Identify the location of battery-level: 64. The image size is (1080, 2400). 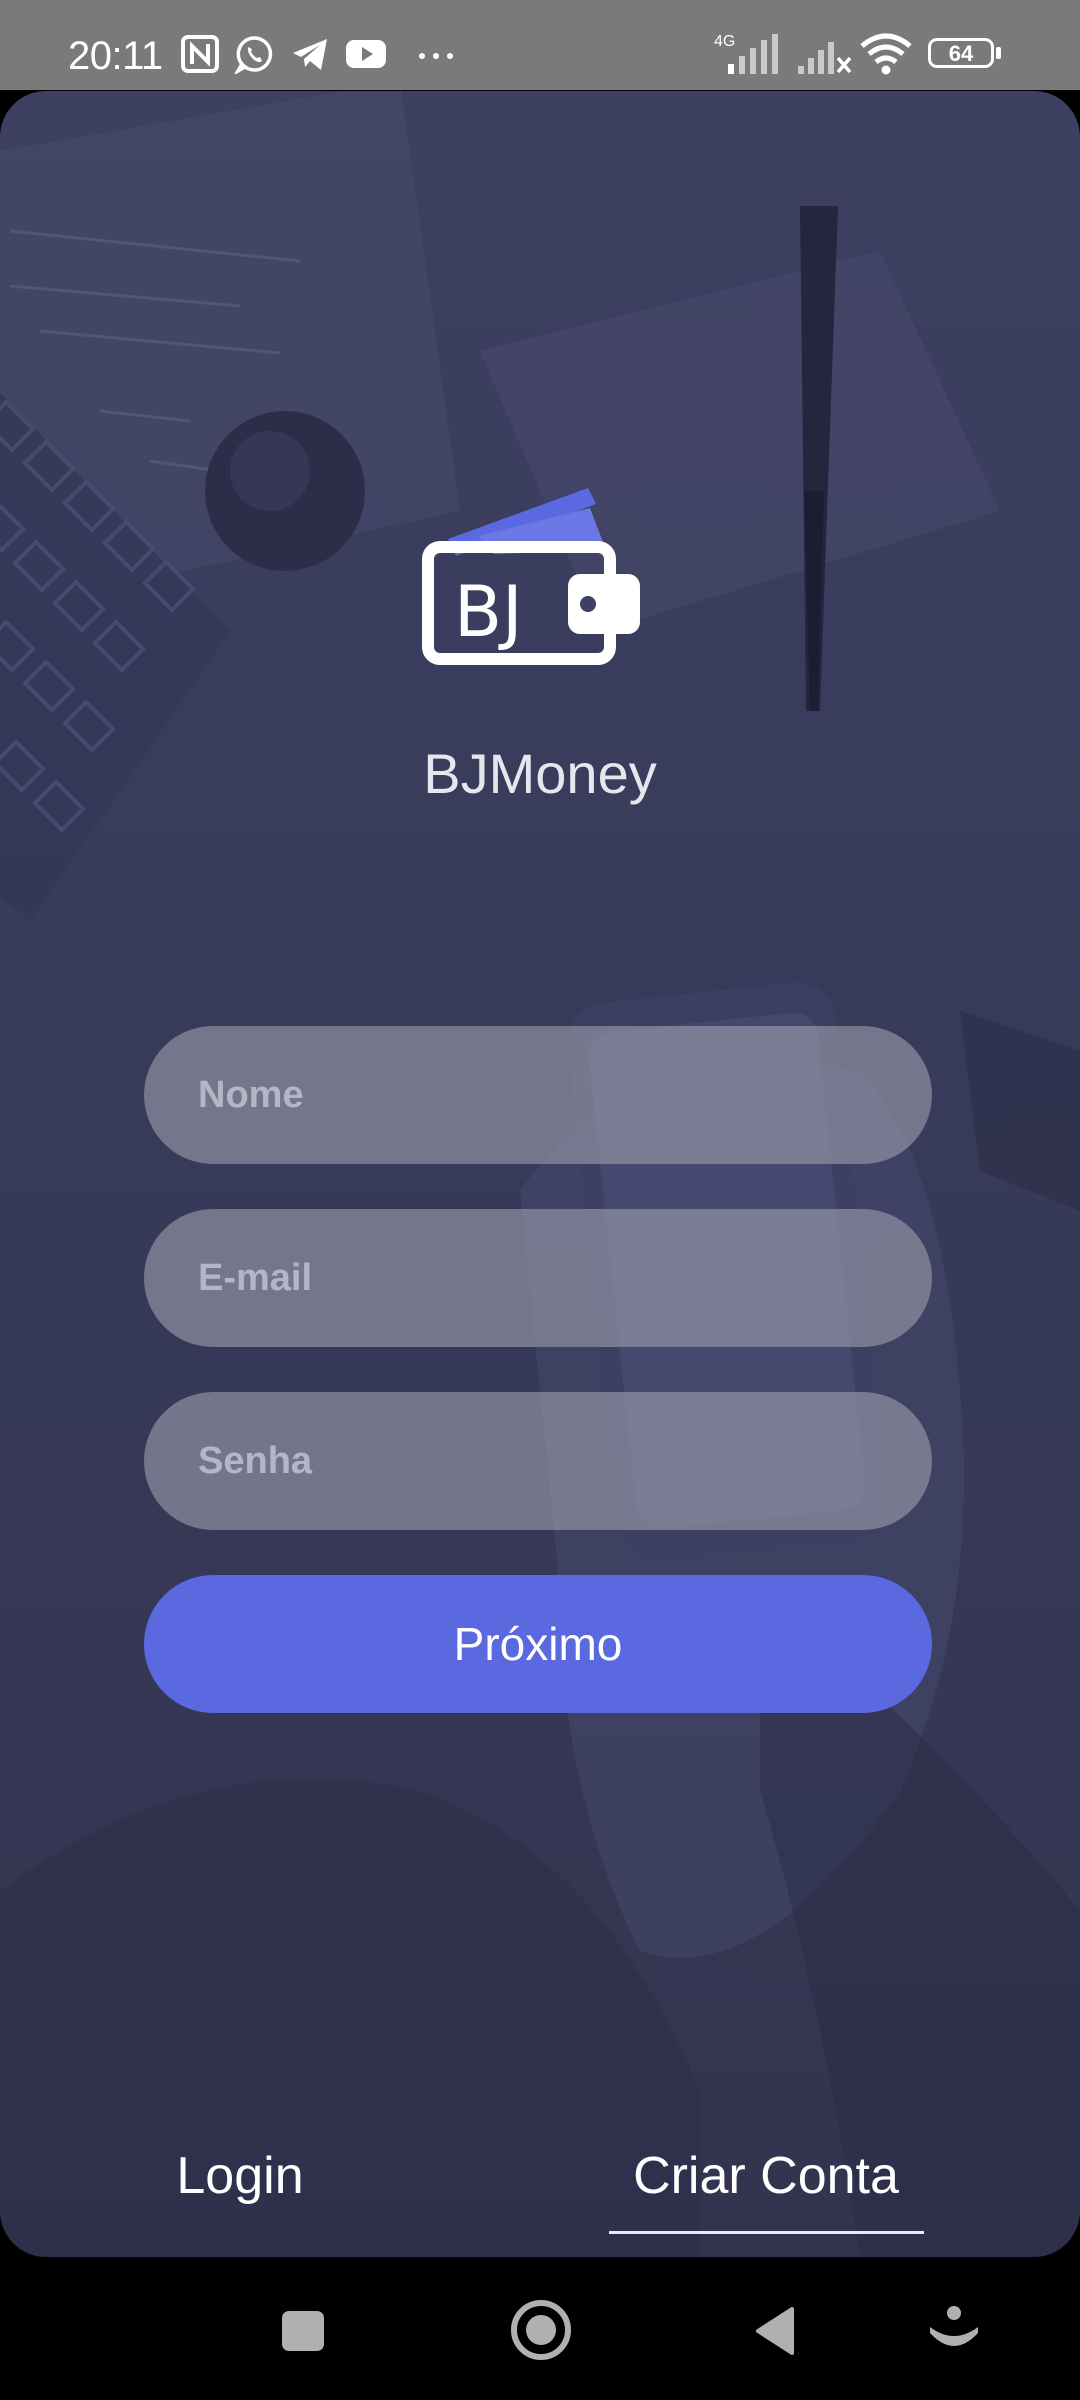
(961, 53).